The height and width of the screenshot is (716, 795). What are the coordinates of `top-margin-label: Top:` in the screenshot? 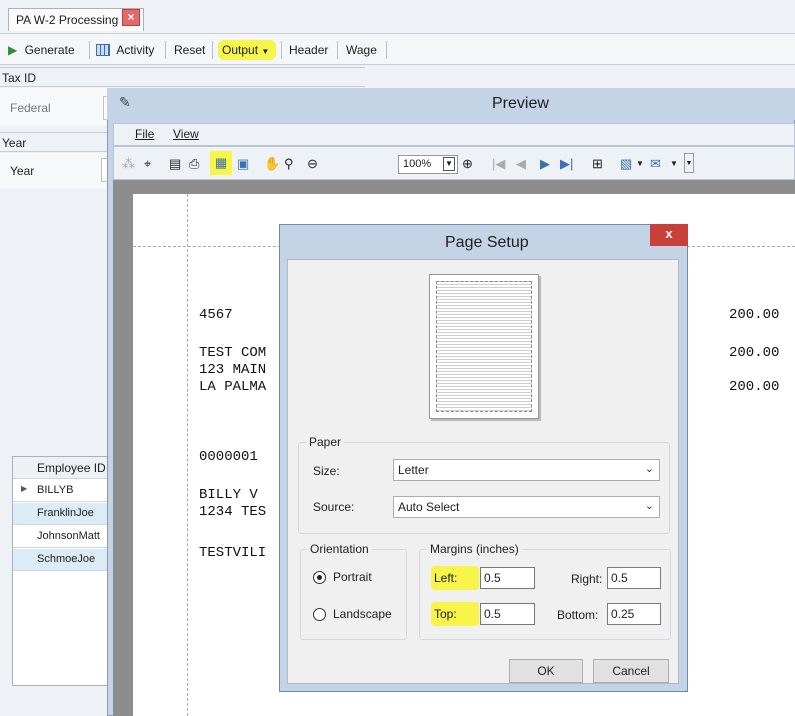 It's located at (455, 614).